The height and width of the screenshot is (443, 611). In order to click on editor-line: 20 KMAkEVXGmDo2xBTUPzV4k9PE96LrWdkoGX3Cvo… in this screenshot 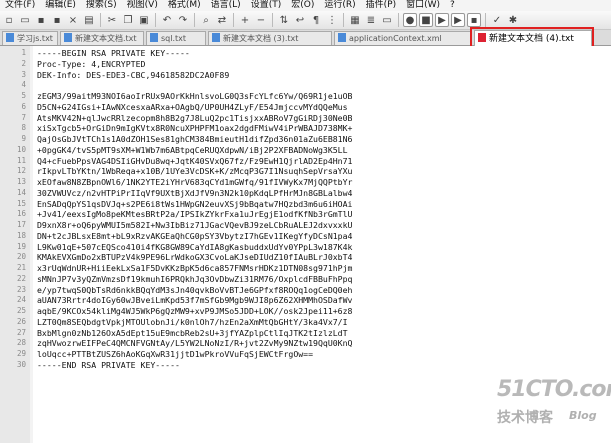, I will do `click(305, 257)`.